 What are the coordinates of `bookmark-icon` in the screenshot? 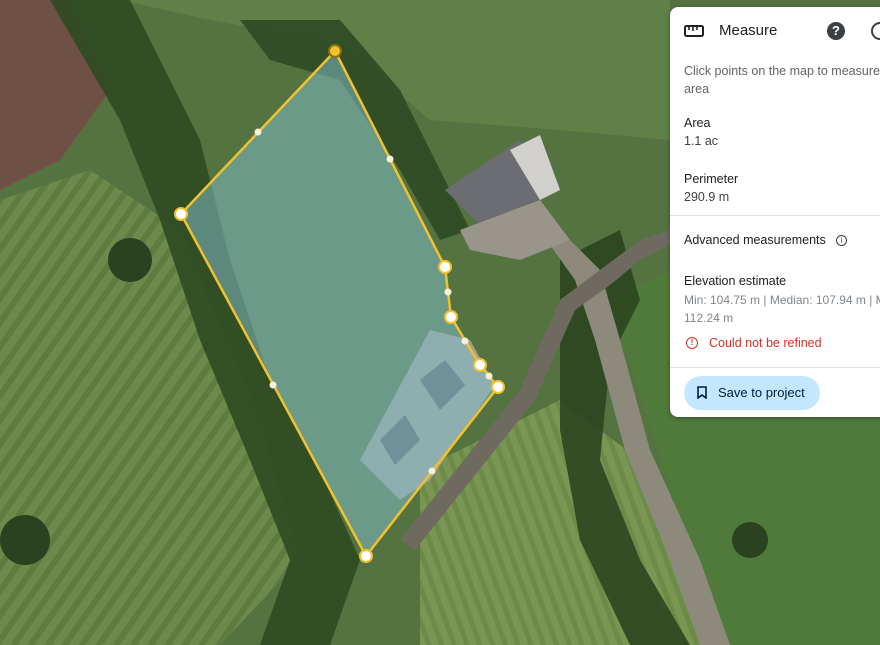 It's located at (702, 392).